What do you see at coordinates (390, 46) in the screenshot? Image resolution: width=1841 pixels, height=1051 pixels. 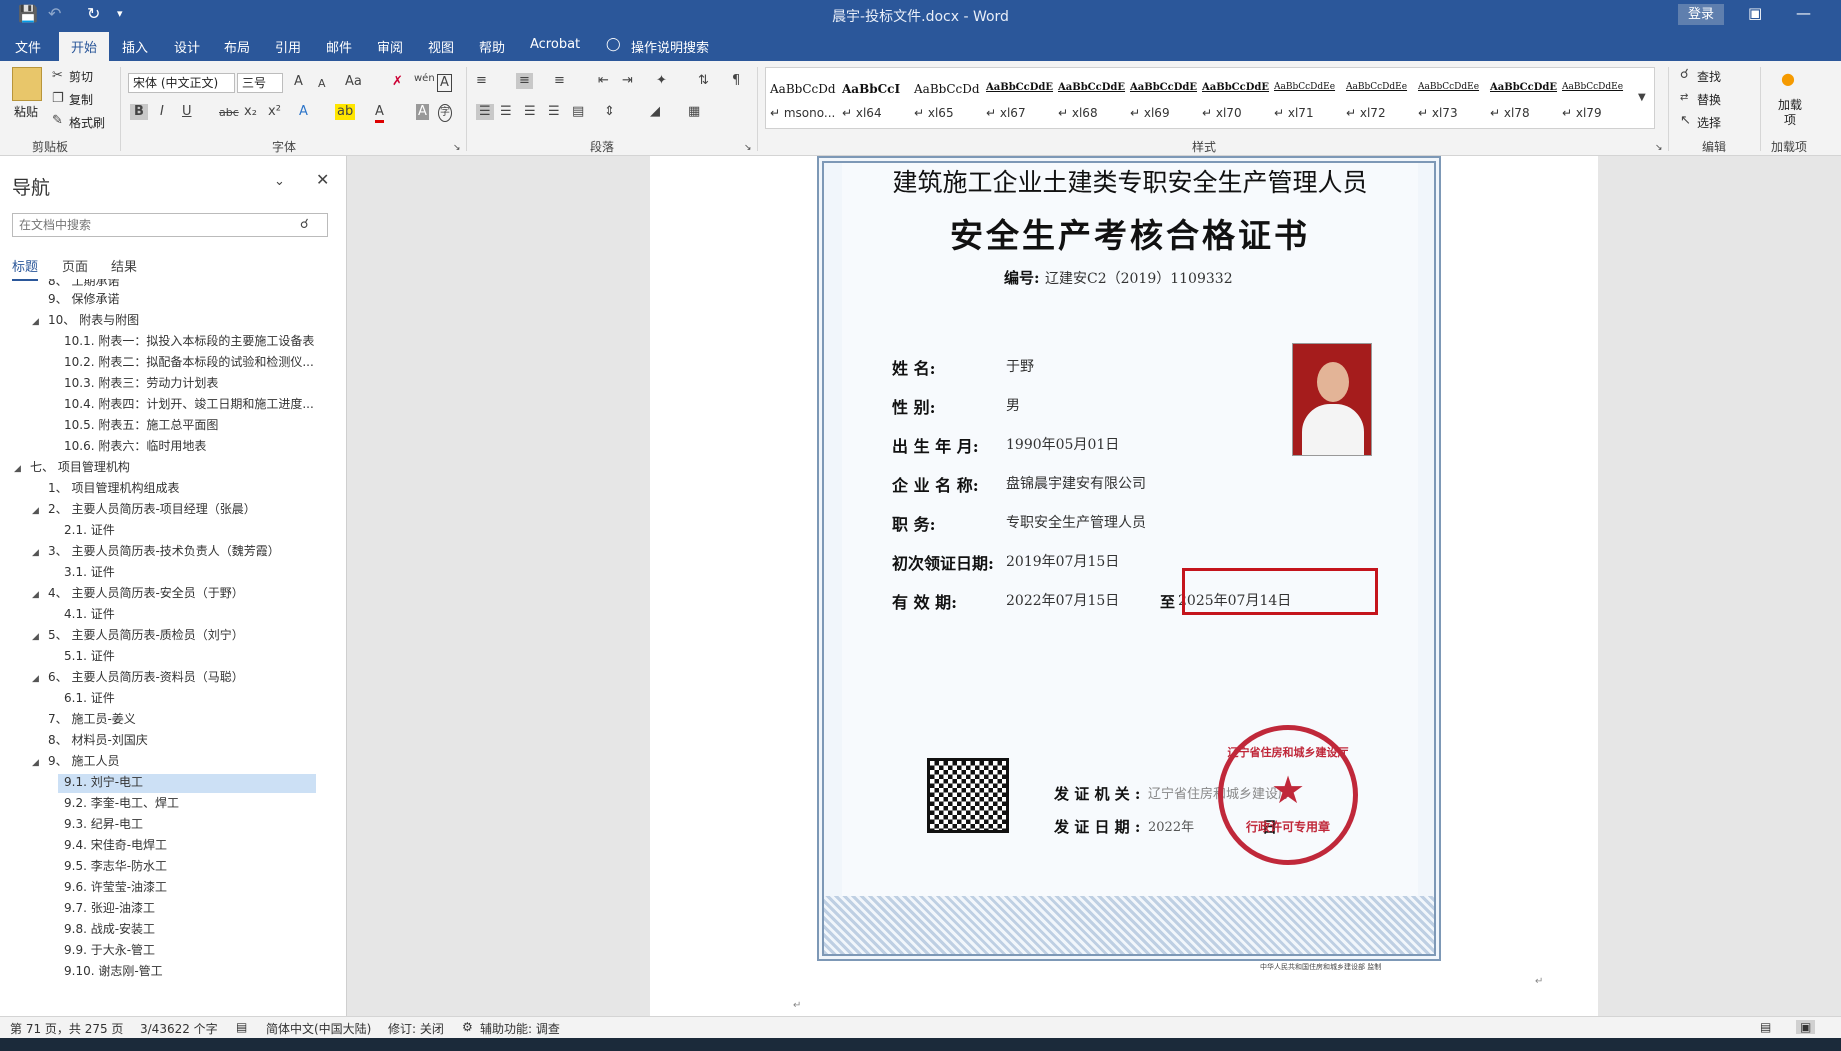 I see `tab-review: 审阅` at bounding box center [390, 46].